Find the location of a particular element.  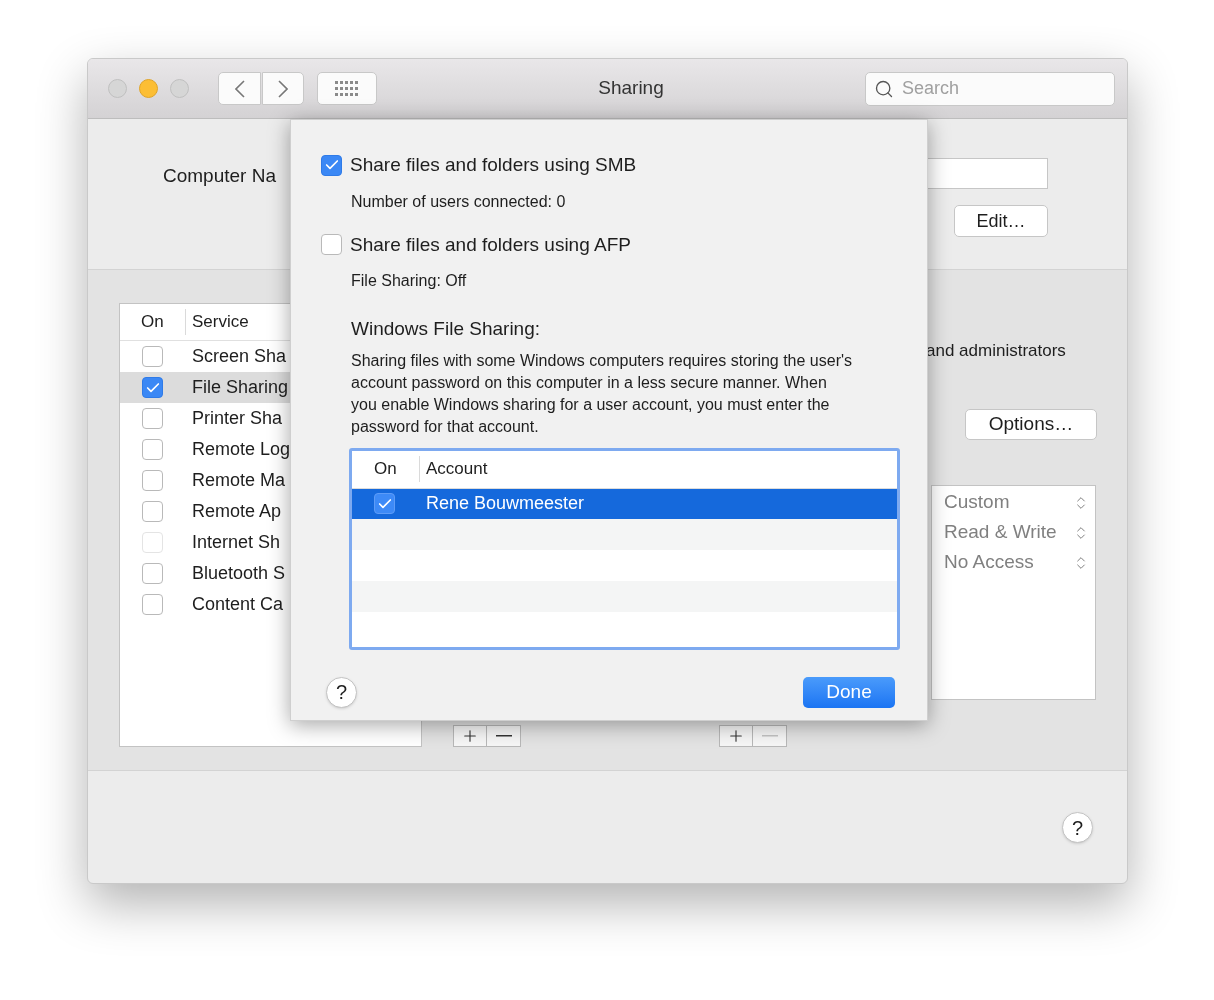

service-name: Screen Sha is located at coordinates (239, 356).